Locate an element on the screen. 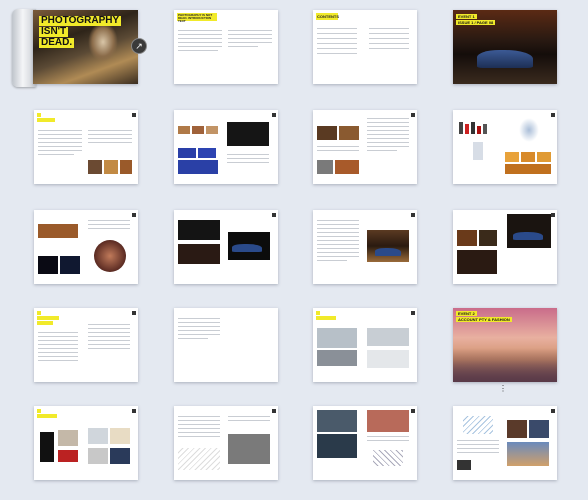 The image size is (588, 500). page-thumbnail-4: EVENT 1 ISSUE 1 / PAGE 08 is located at coordinates (505, 47).